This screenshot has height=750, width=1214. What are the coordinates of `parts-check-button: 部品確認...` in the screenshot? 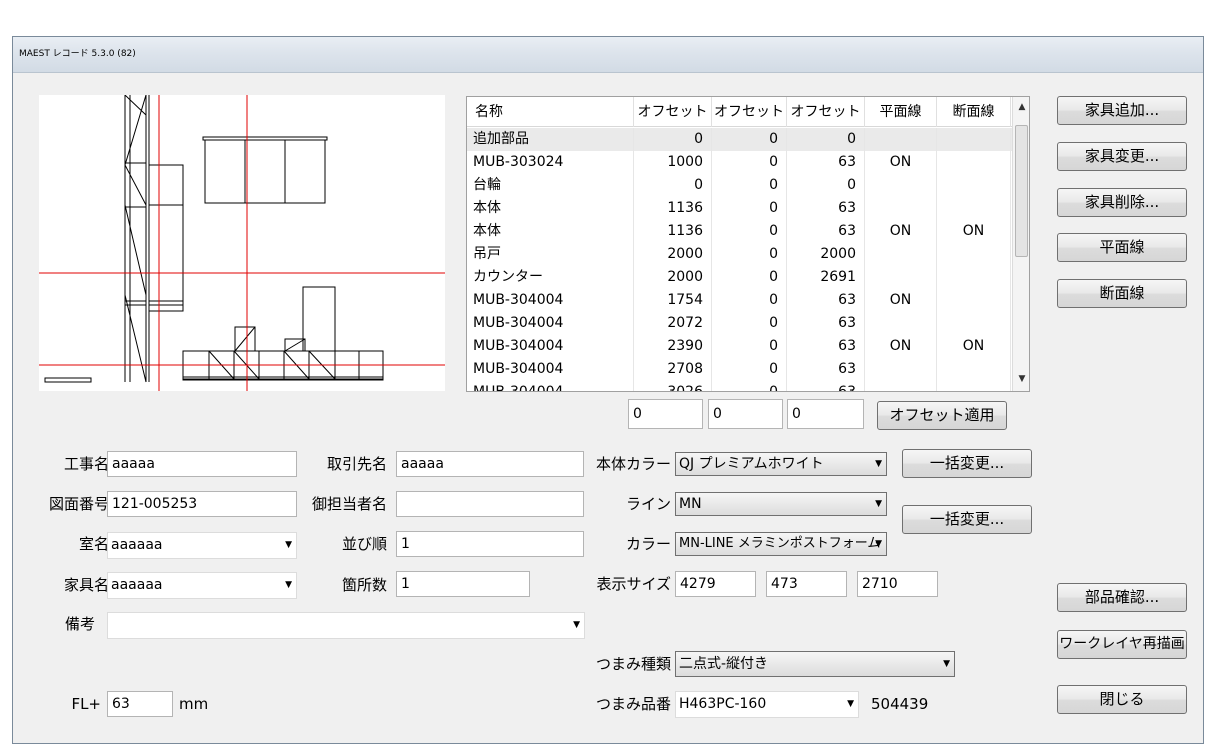 It's located at (1122, 597).